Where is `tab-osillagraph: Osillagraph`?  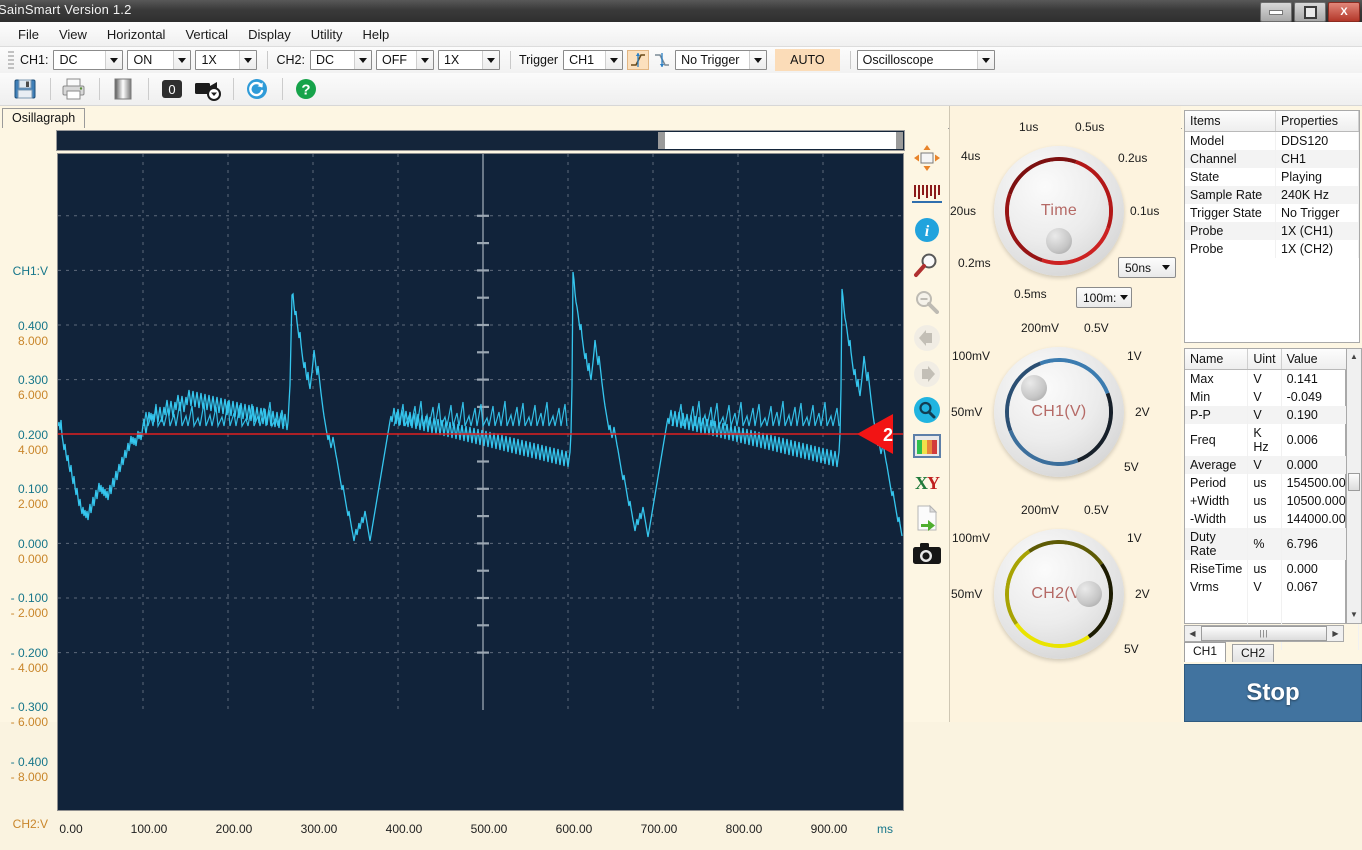
tab-osillagraph: Osillagraph is located at coordinates (44, 118).